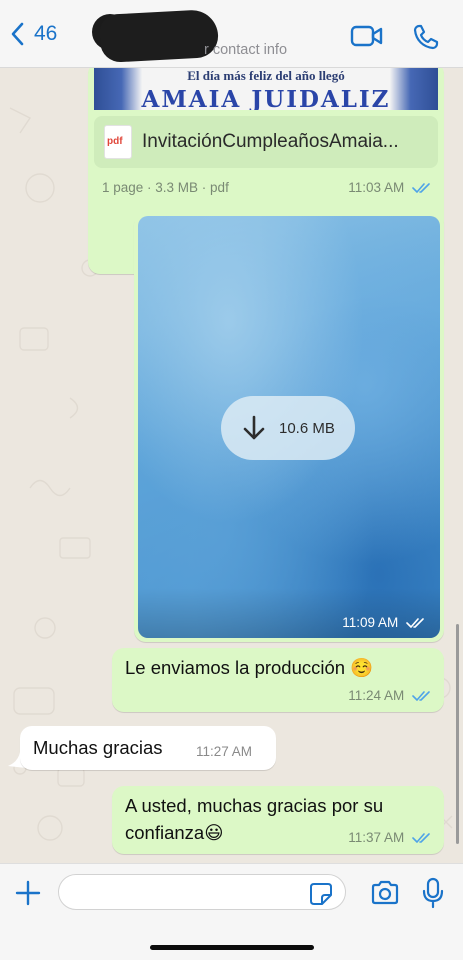  I want to click on contact-name, so click(159, 36).